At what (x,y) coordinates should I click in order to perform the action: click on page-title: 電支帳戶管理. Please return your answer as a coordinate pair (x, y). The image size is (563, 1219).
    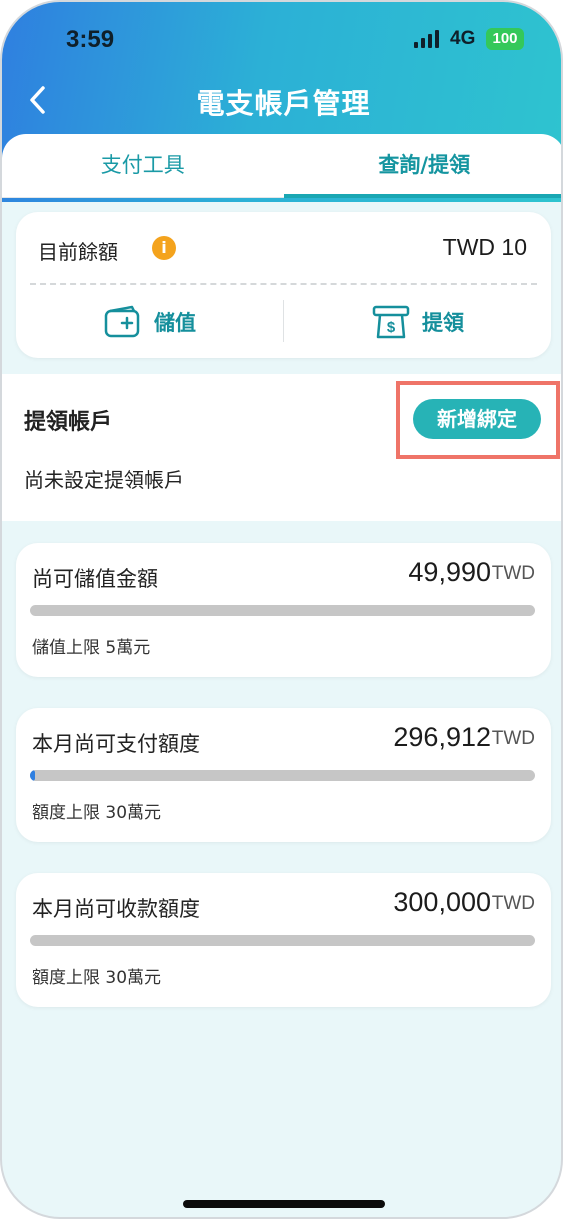
    Looking at the image, I should click on (283, 103).